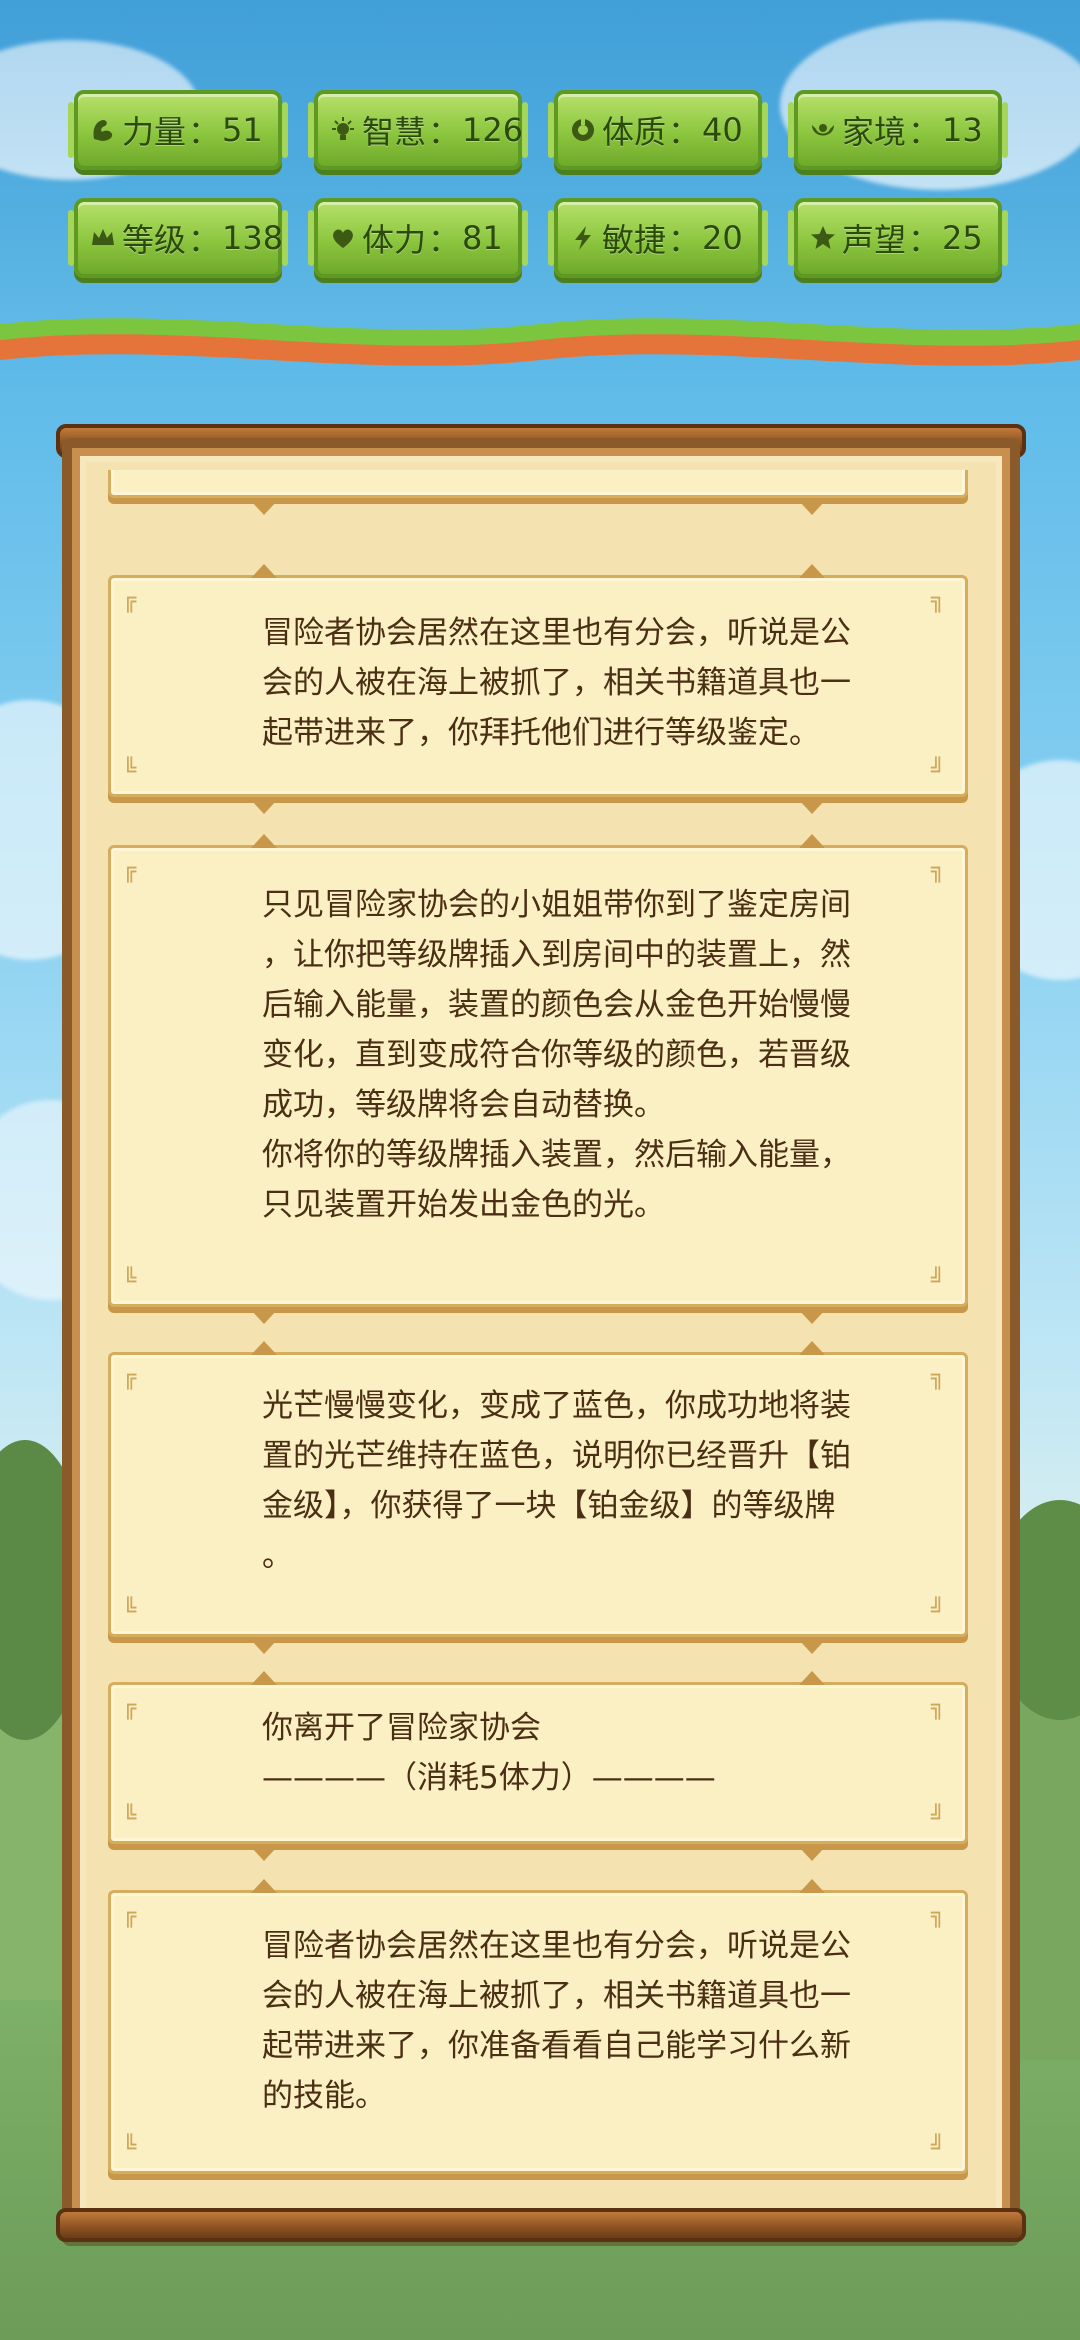 The height and width of the screenshot is (2340, 1080). I want to click on stat-value: 13, so click(962, 130).